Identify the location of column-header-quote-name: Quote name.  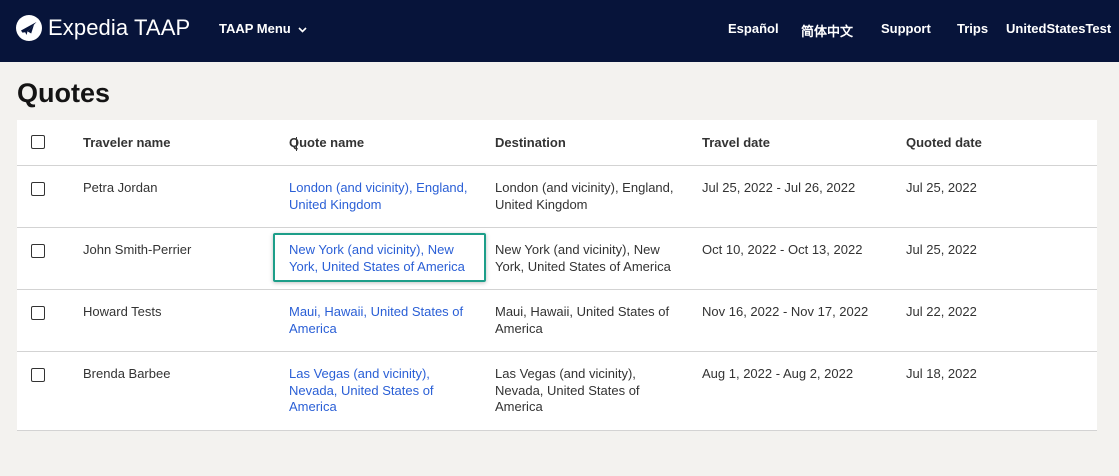
(384, 143).